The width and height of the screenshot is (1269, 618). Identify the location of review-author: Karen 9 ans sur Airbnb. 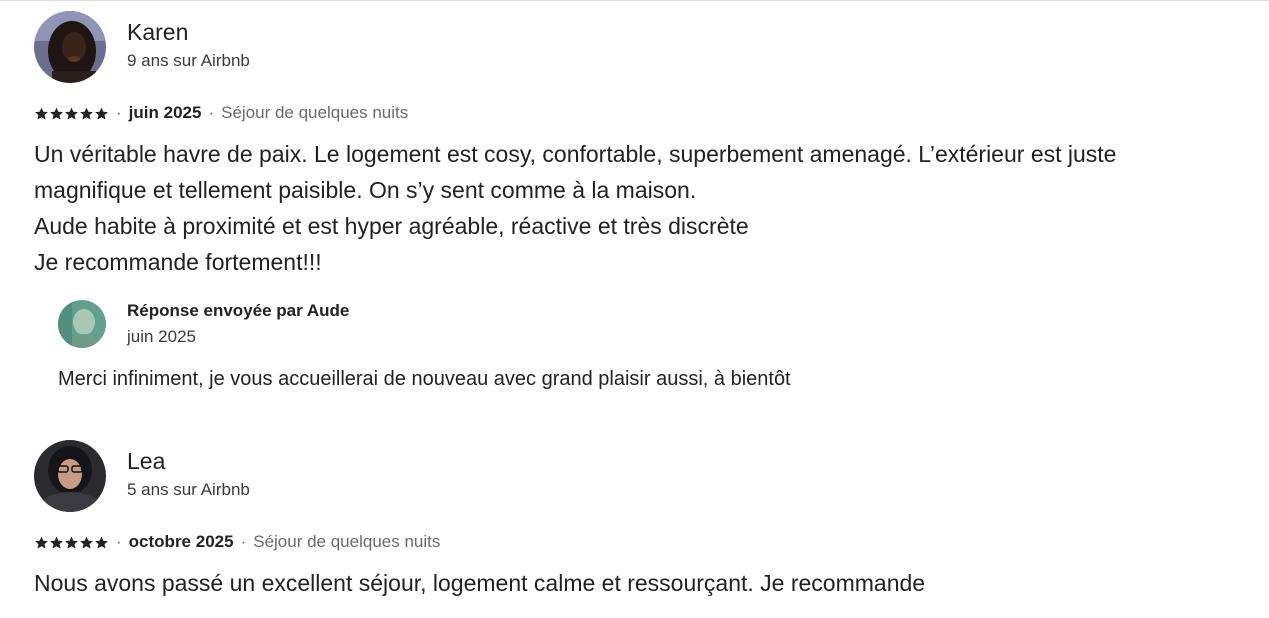
(634, 47).